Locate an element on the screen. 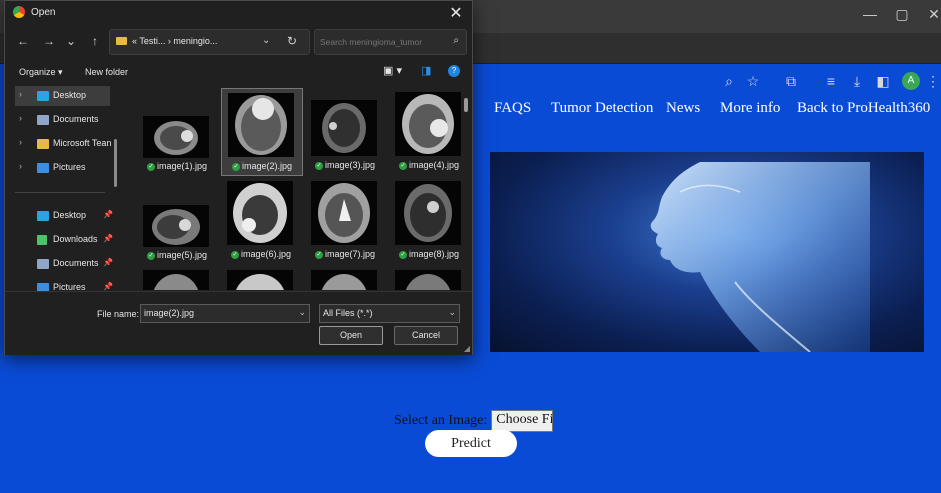 The width and height of the screenshot is (941, 493). sidebar-item-downloads: Downloads 📌 is located at coordinates (64, 240).